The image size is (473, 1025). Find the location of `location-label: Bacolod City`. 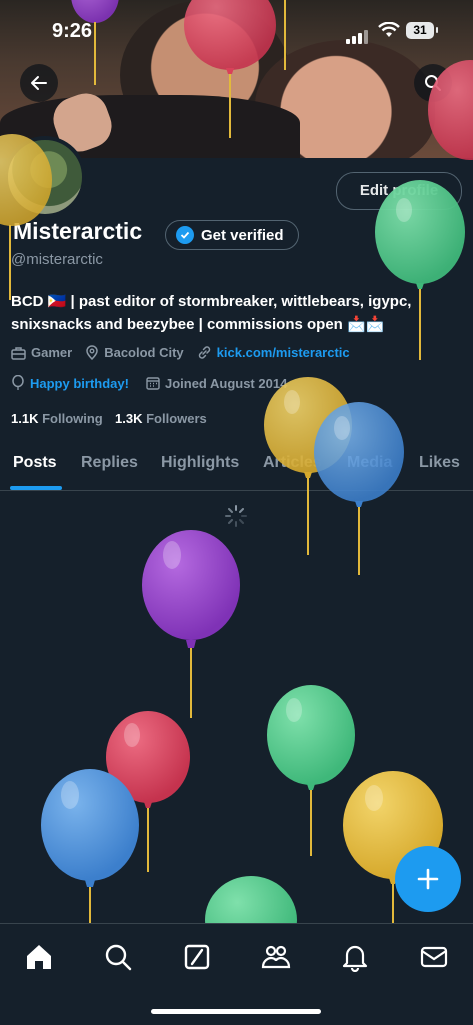

location-label: Bacolod City is located at coordinates (144, 352).